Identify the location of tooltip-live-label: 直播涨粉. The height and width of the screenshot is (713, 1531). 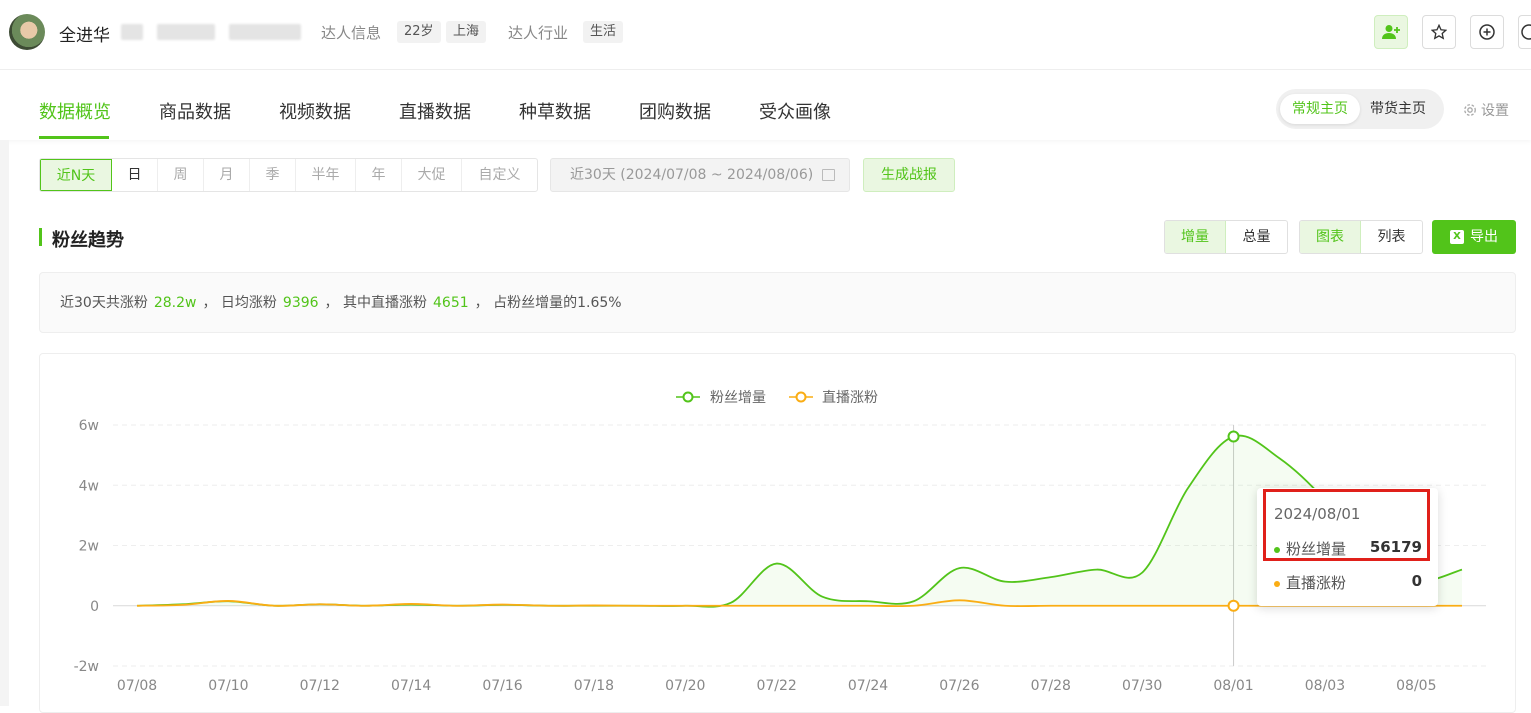
(1316, 583).